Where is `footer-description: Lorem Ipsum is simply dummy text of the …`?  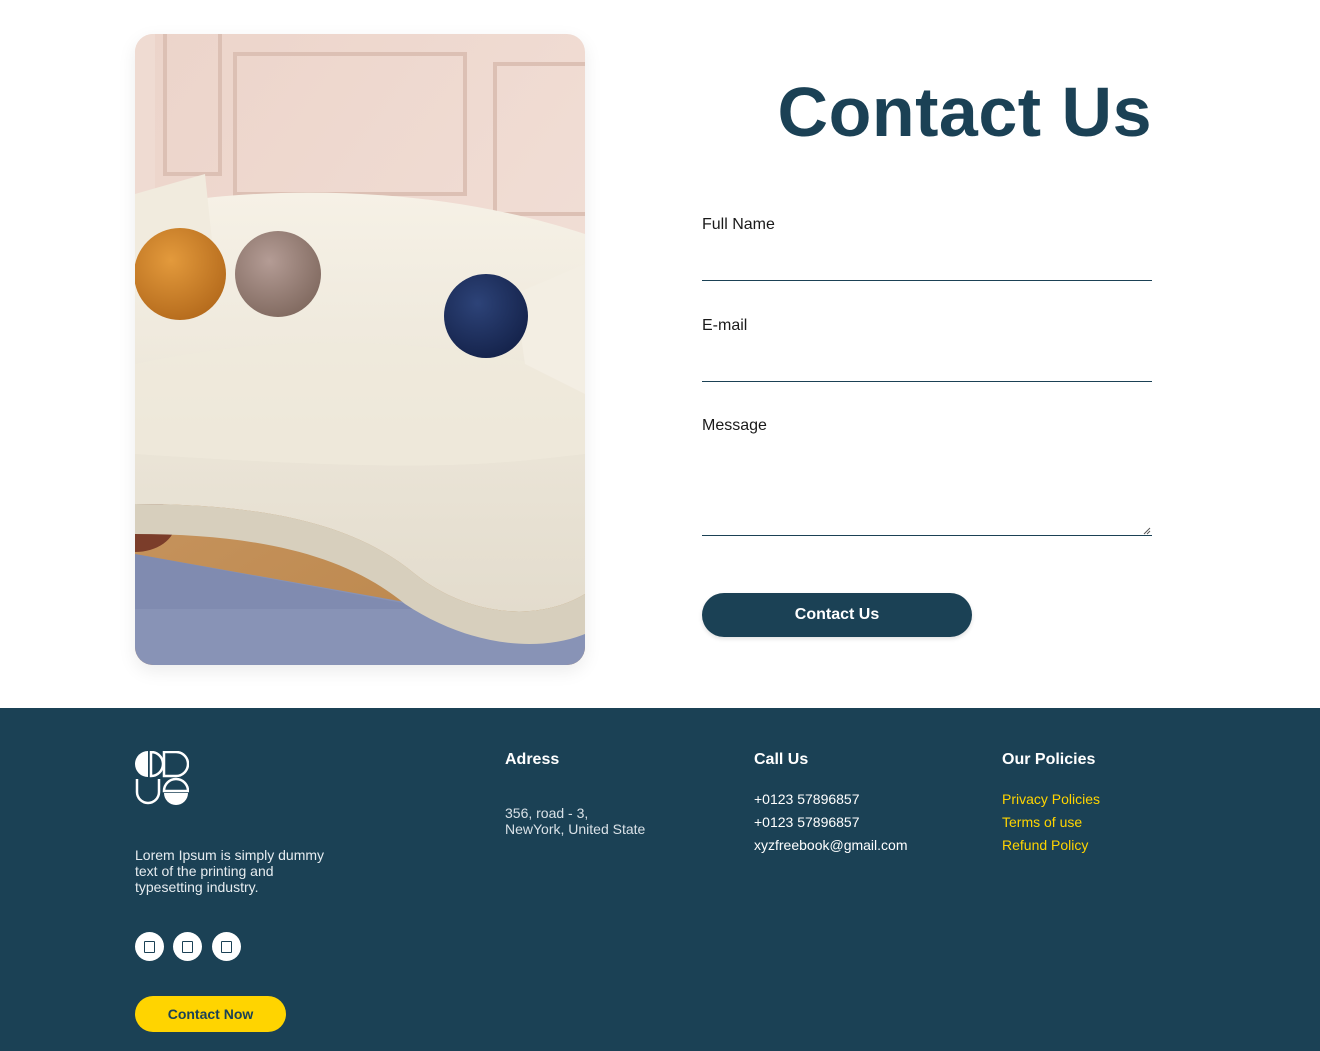 footer-description: Lorem Ipsum is simply dummy text of the … is located at coordinates (230, 871).